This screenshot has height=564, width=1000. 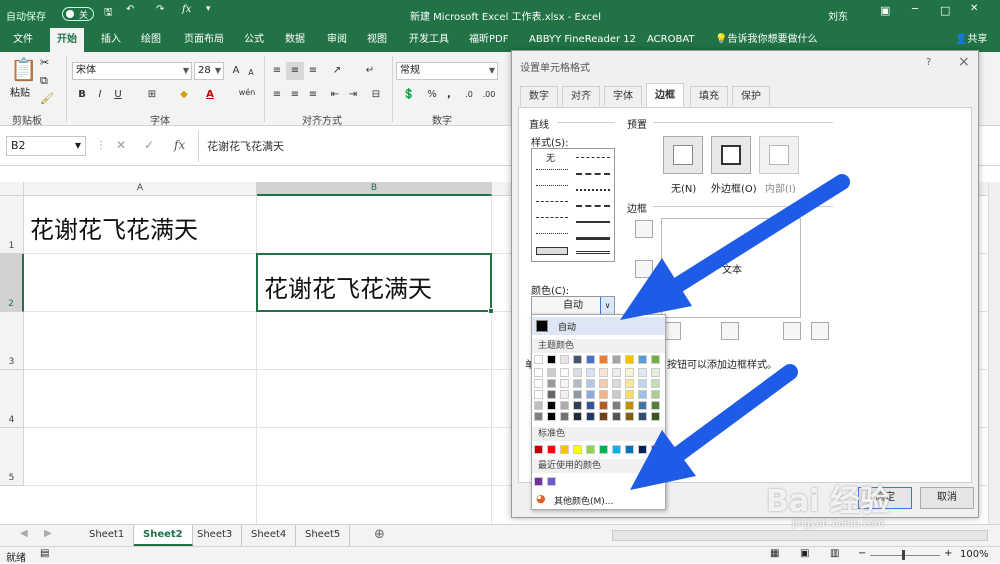 I want to click on font-name-select: 宋体 ▼, so click(x=132, y=71).